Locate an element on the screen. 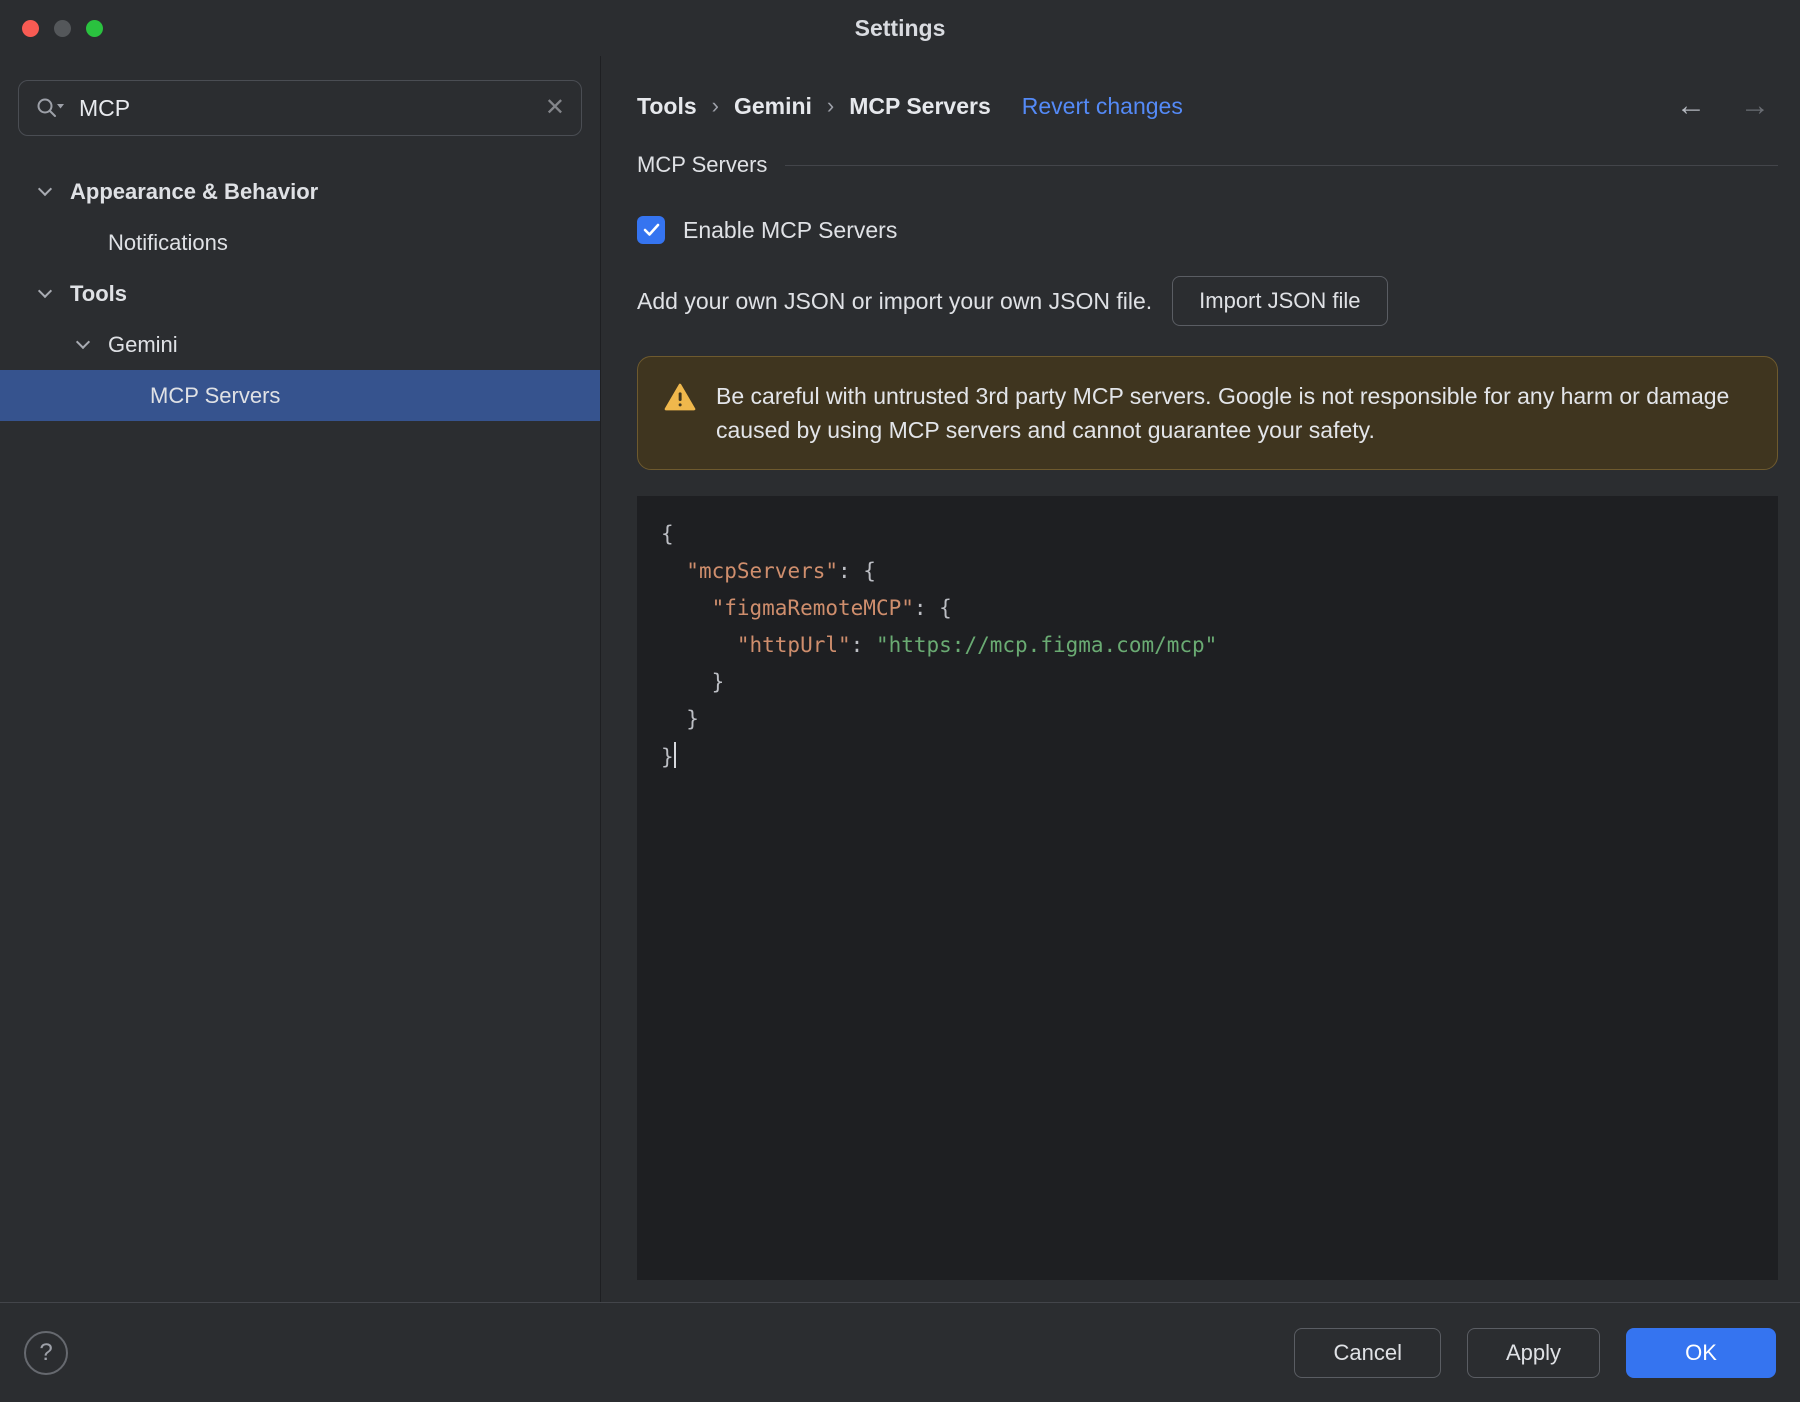 The width and height of the screenshot is (1800, 1402). sidebar-item-gemini: Gemini is located at coordinates (300, 344).